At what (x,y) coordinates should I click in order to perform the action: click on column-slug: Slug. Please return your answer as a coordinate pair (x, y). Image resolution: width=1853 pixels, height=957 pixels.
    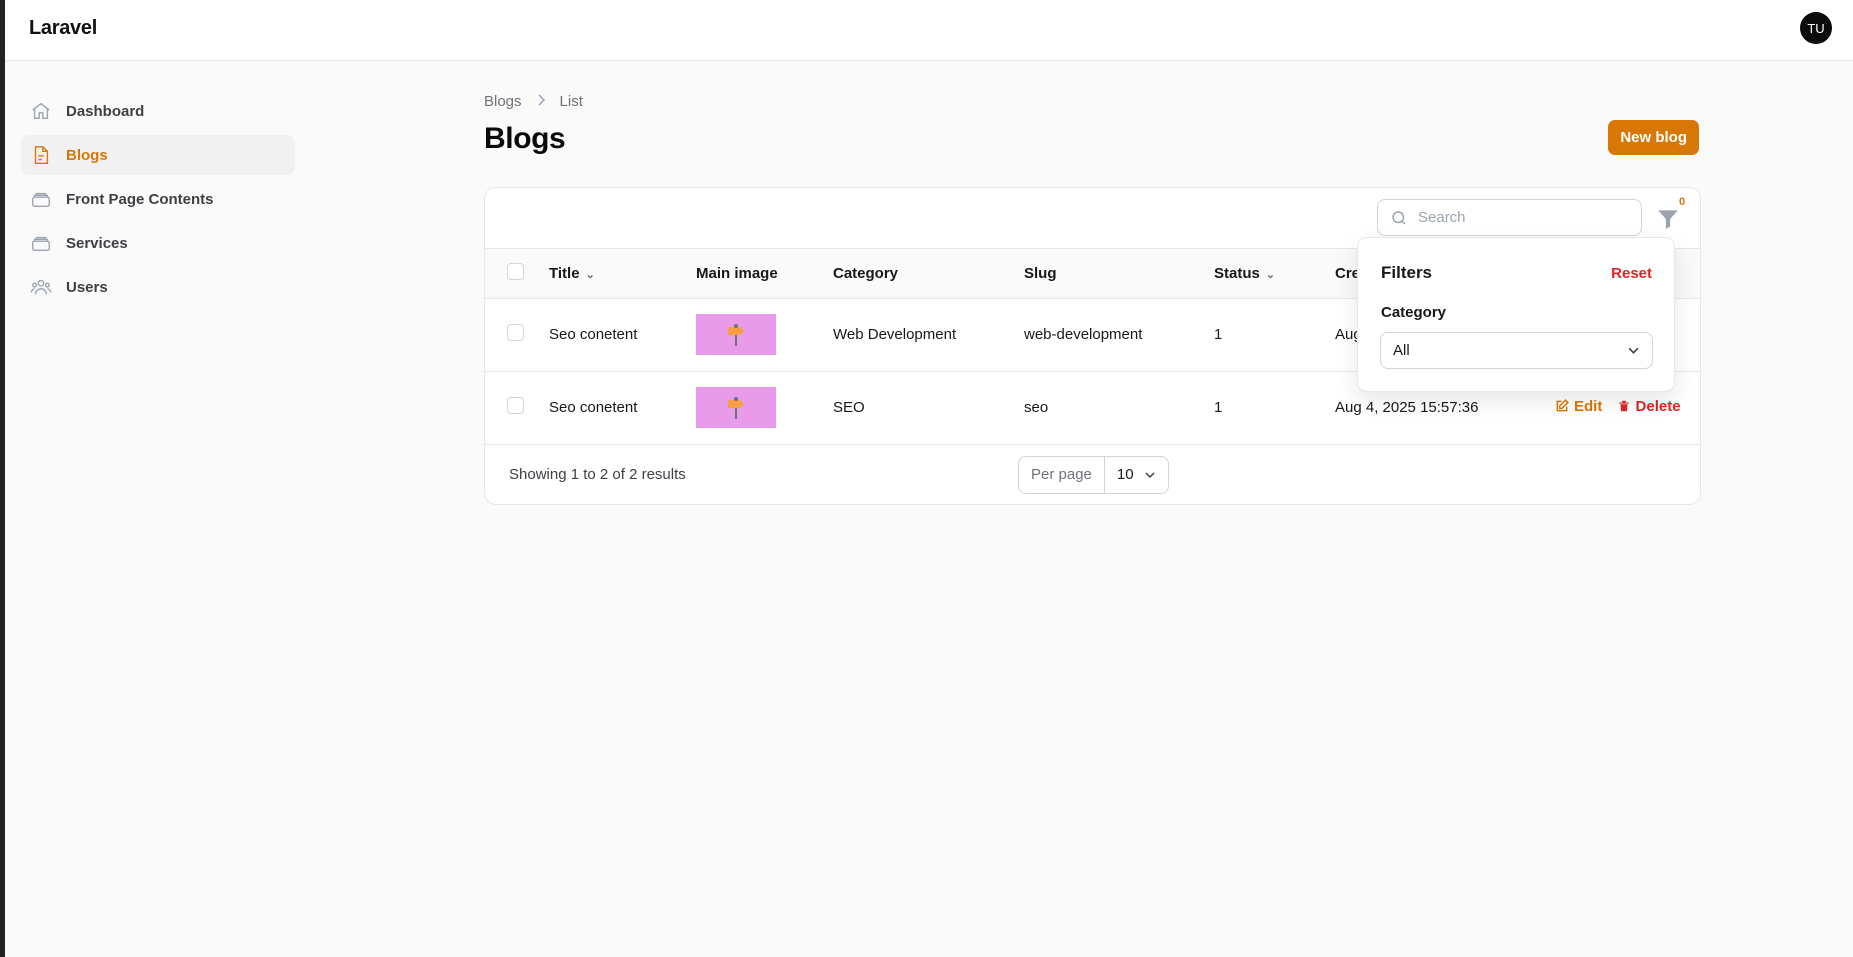
    Looking at the image, I should click on (1040, 273).